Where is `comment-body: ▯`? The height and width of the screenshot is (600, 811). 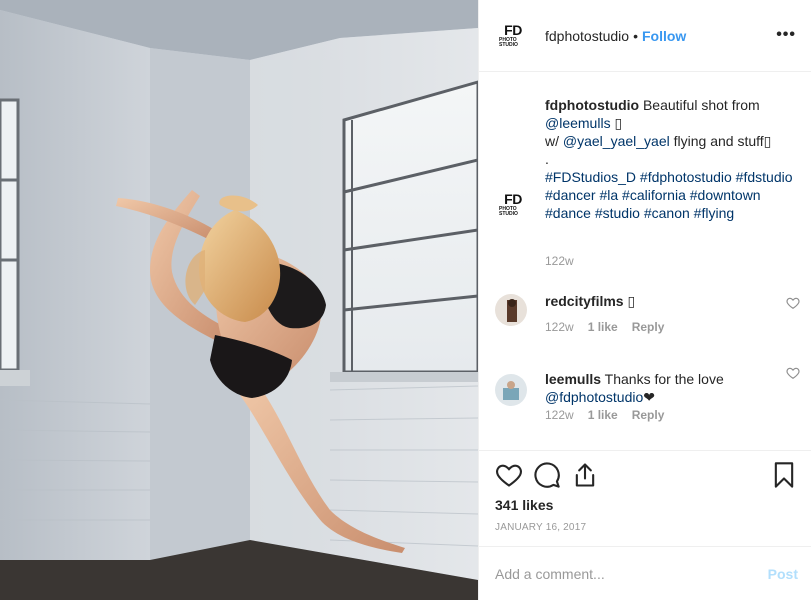
comment-body: ▯ is located at coordinates (631, 301).